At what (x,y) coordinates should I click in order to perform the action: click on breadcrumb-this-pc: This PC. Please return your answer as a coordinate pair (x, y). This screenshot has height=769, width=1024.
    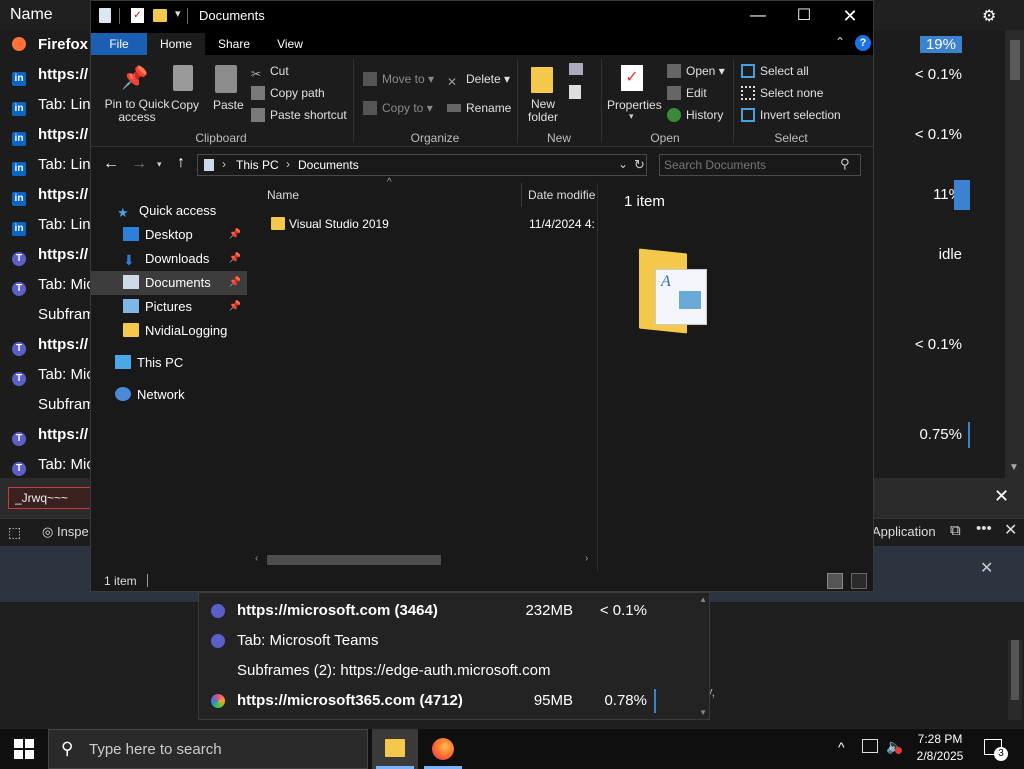
    Looking at the image, I should click on (257, 165).